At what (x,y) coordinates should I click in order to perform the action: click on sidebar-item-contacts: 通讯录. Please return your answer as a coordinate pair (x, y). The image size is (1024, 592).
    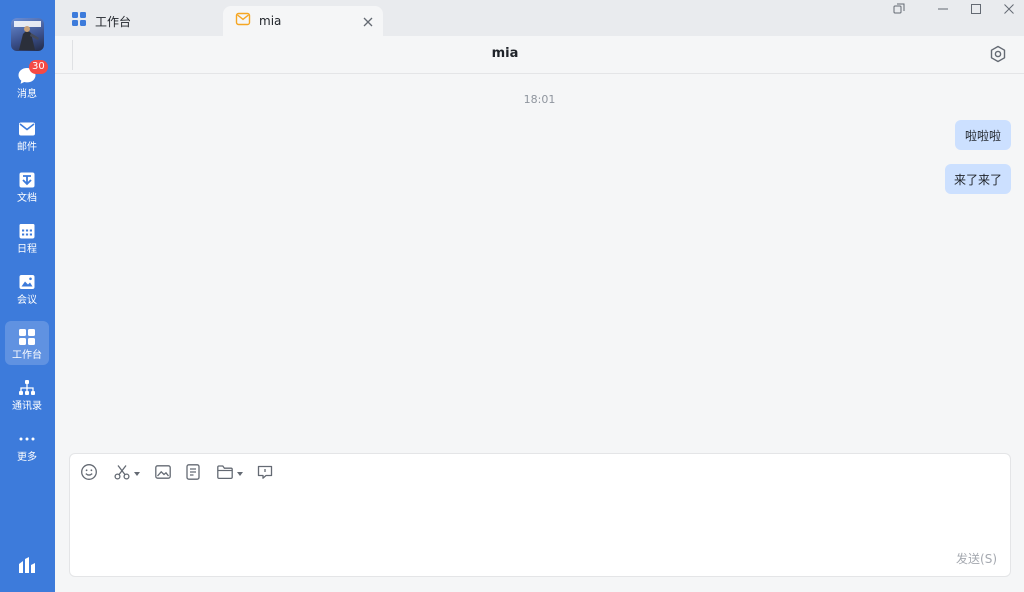
    Looking at the image, I should click on (27, 394).